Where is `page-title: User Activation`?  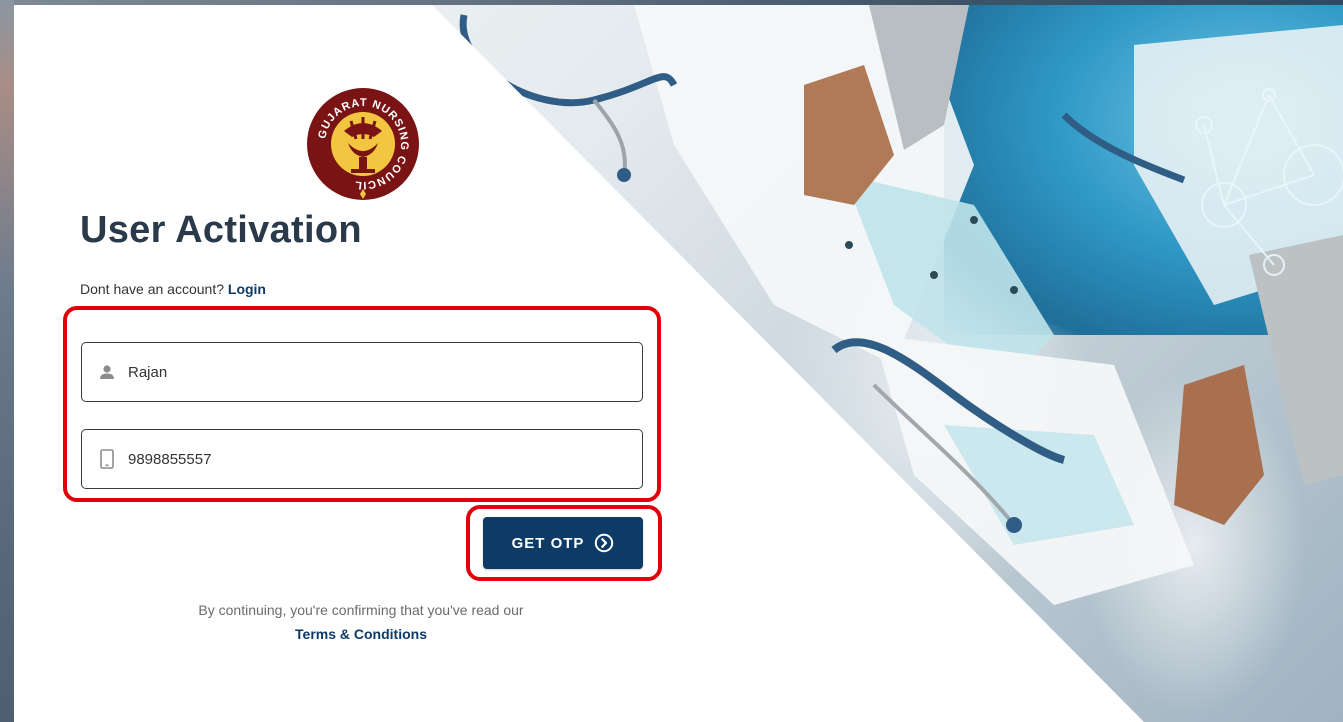
page-title: User Activation is located at coordinates (221, 230).